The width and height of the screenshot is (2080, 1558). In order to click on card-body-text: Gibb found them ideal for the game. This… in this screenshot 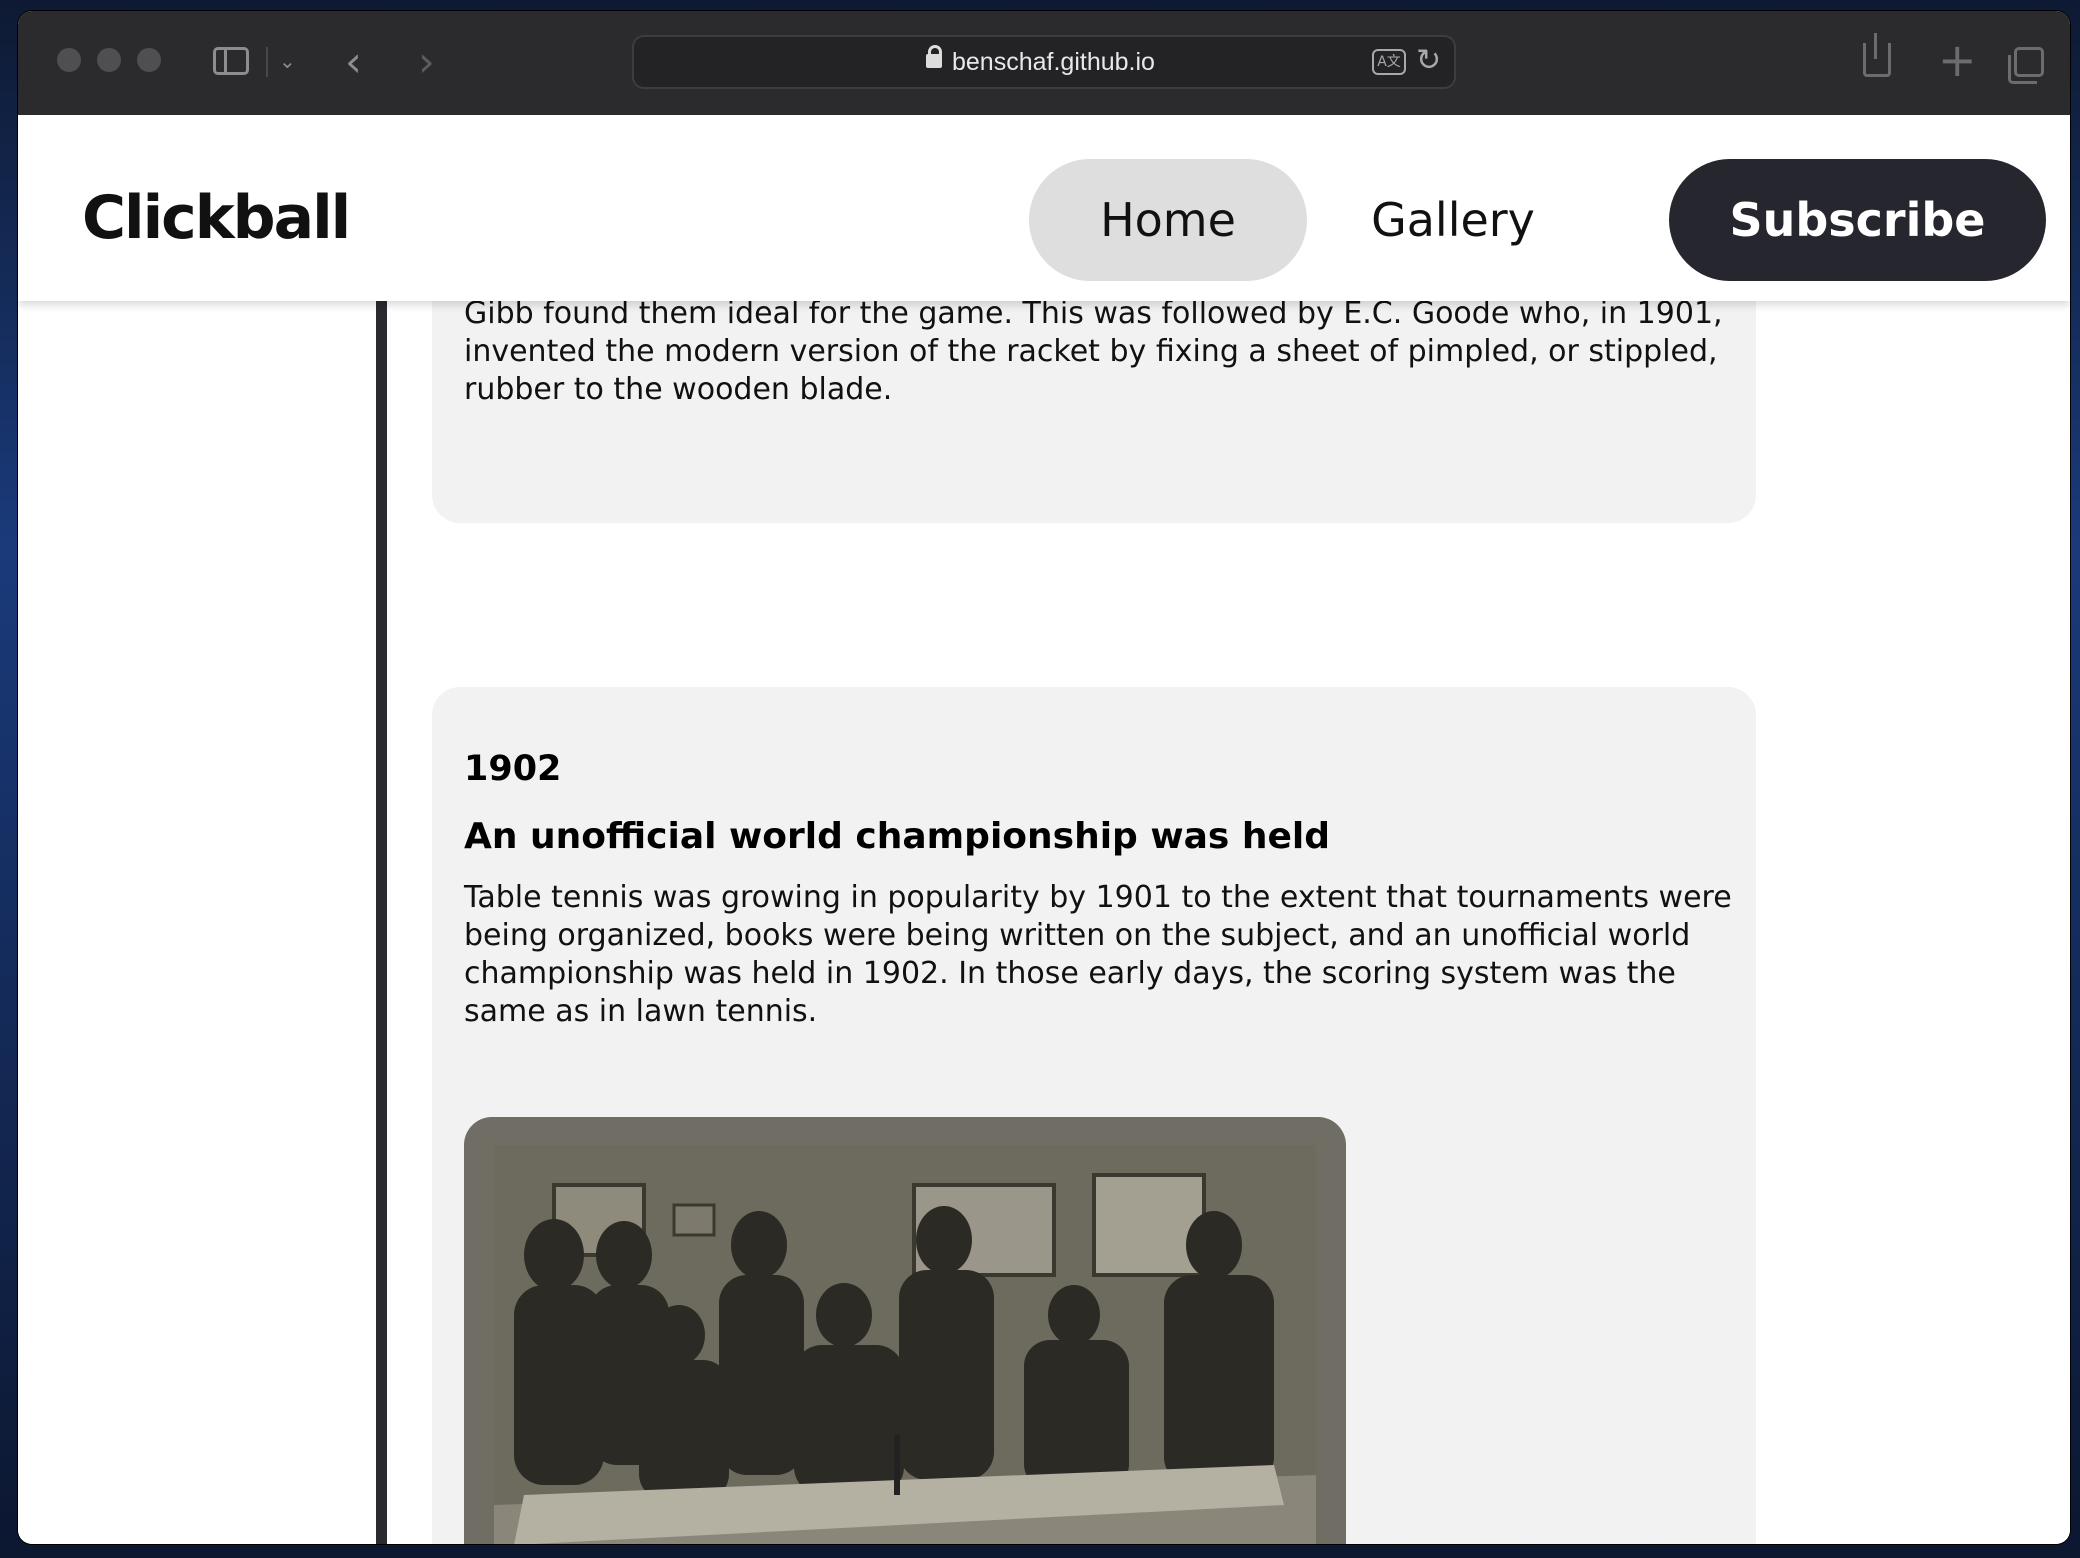, I will do `click(1093, 351)`.